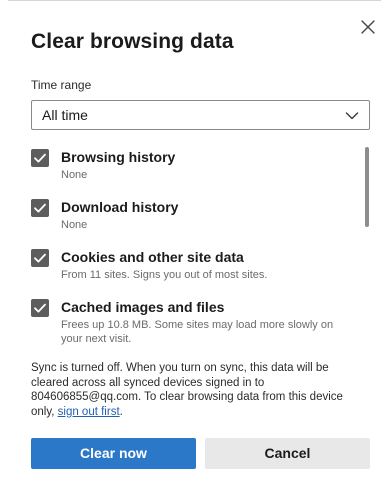 This screenshot has width=389, height=486. I want to click on item-title: Download history, so click(120, 207).